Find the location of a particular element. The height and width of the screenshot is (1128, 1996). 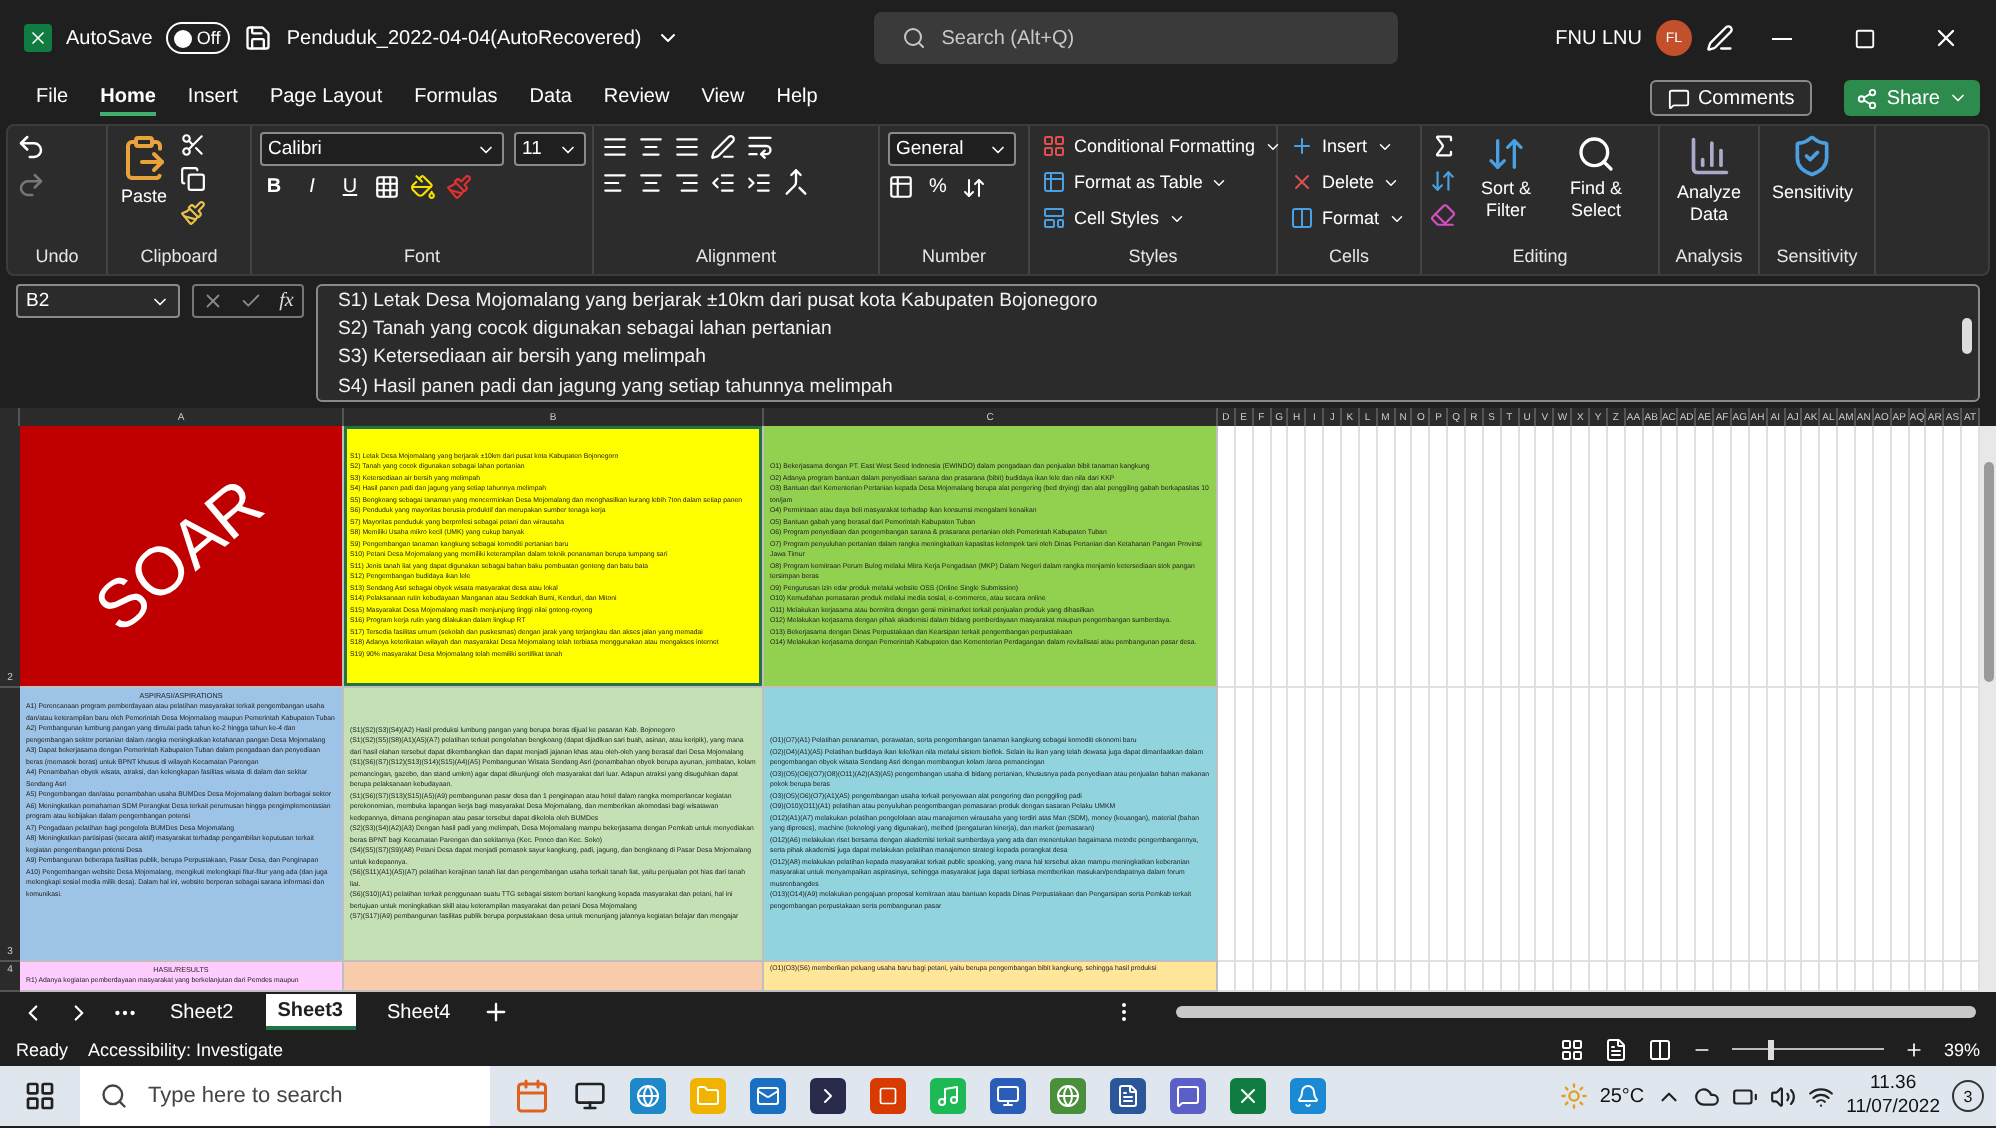

pen-icon is located at coordinates (723, 146).